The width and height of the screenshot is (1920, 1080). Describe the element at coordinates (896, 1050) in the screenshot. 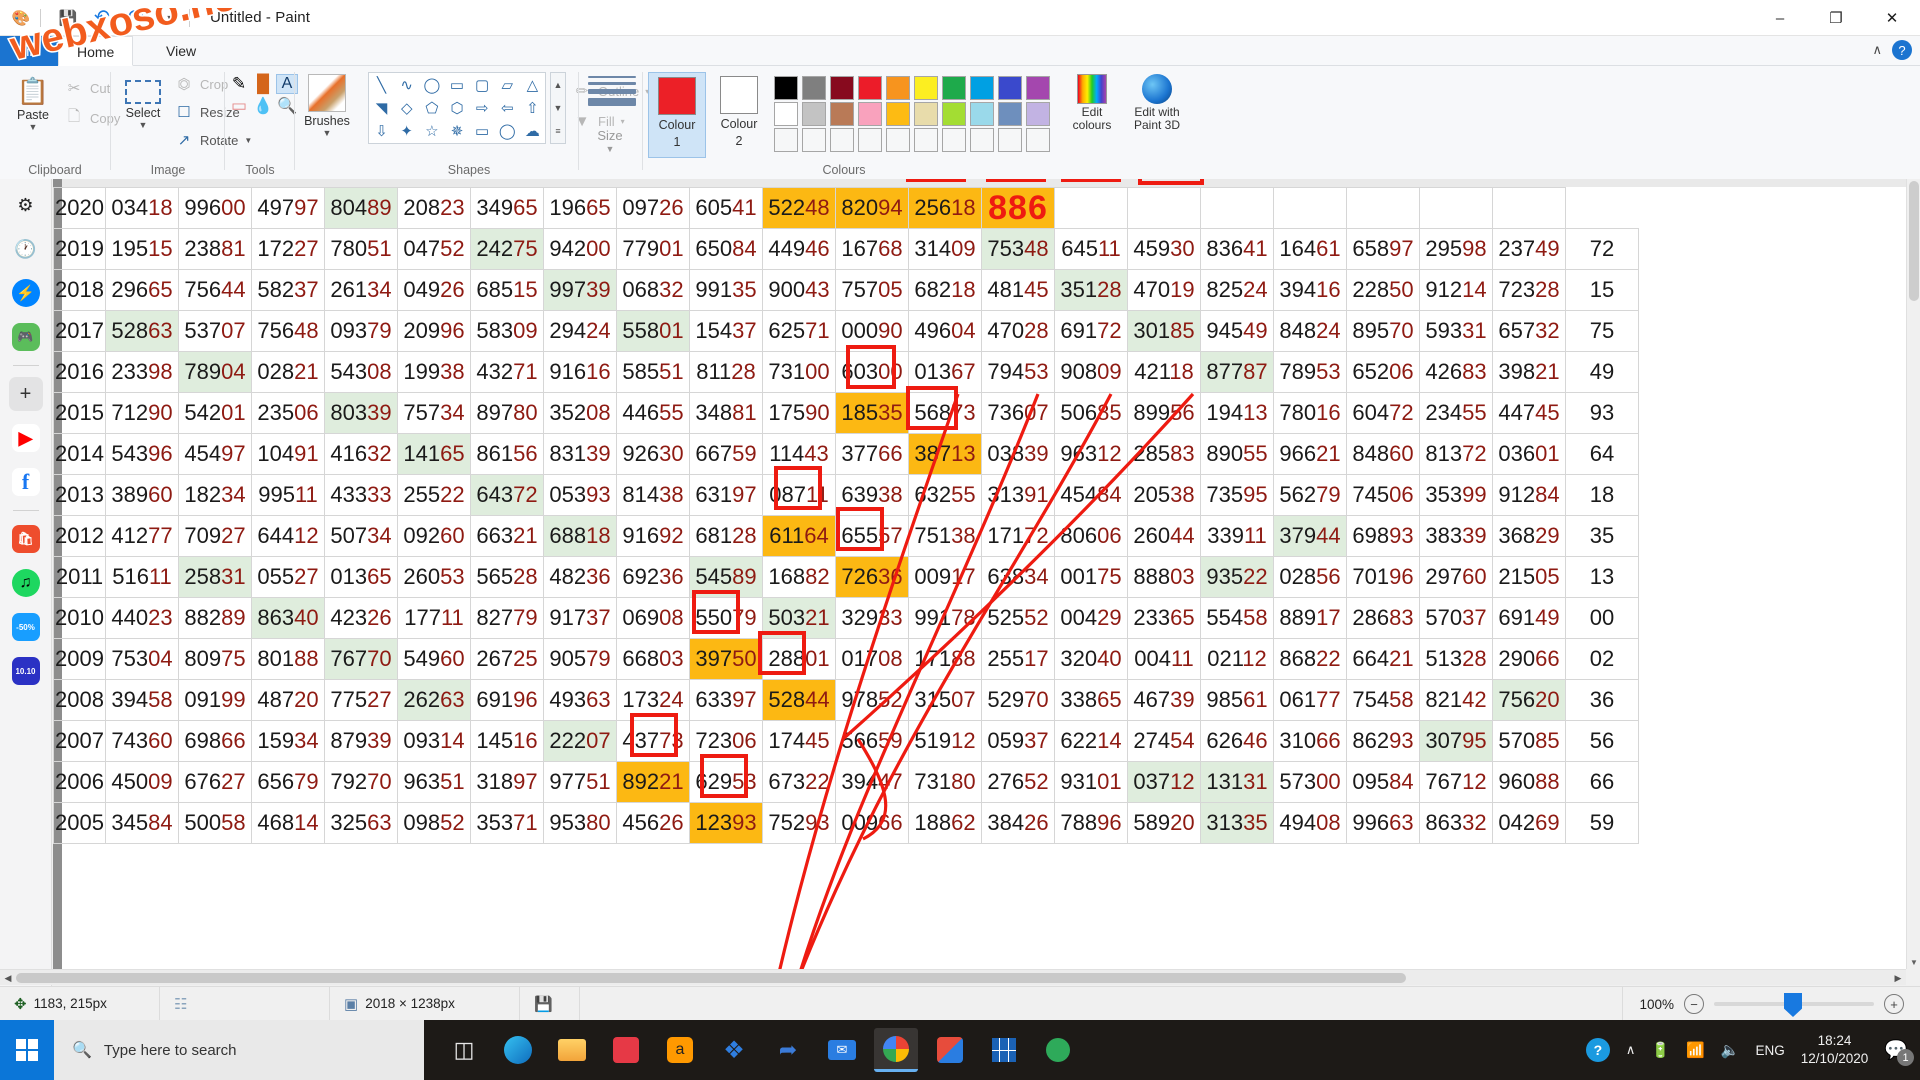

I see `browser-icon` at that location.